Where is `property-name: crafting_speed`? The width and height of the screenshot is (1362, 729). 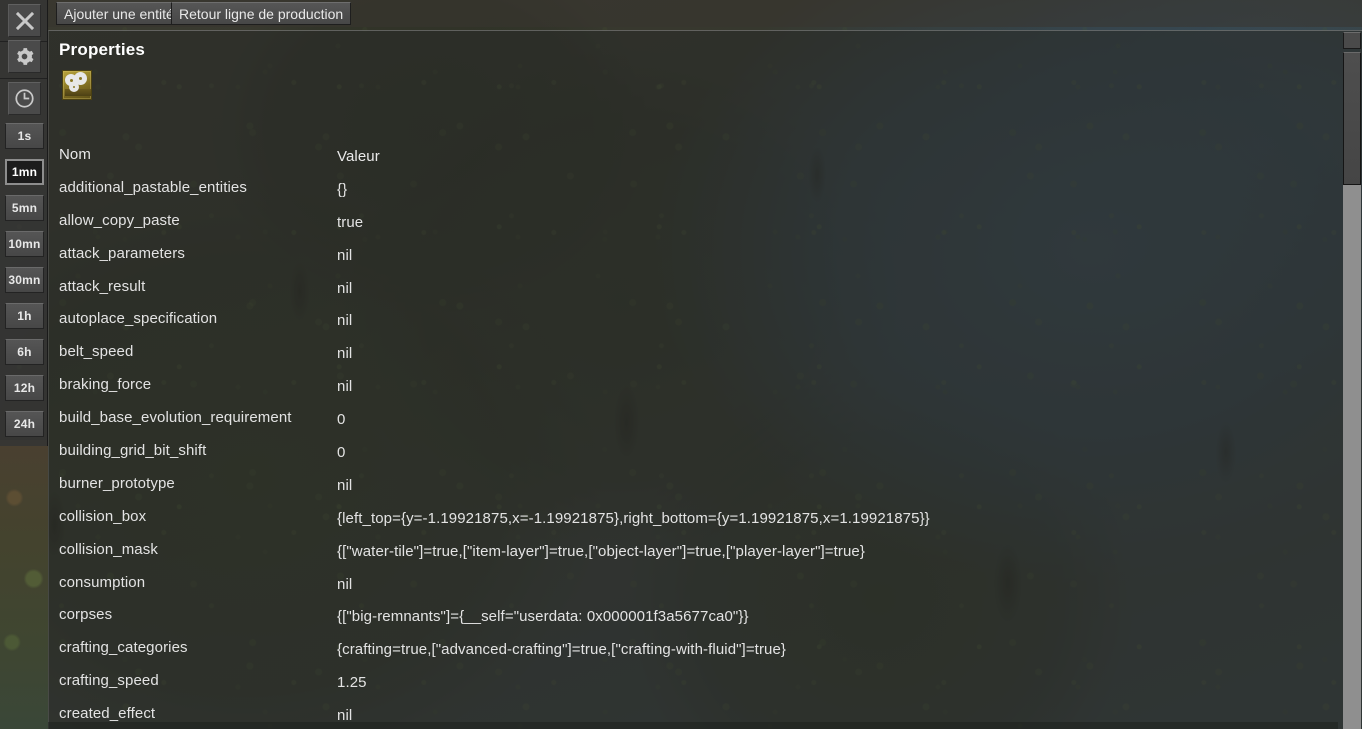 property-name: crafting_speed is located at coordinates (109, 681).